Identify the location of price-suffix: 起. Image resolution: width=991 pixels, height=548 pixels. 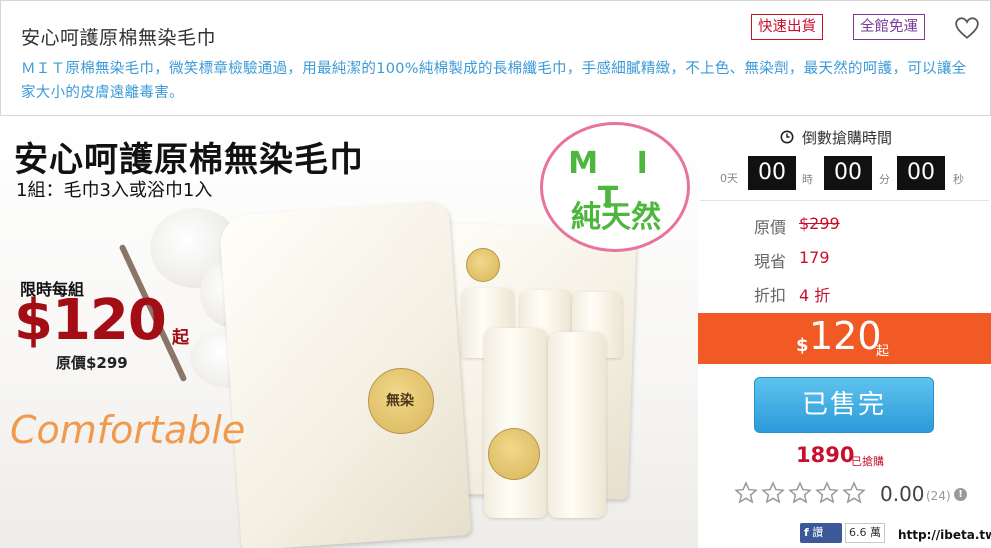
(883, 351).